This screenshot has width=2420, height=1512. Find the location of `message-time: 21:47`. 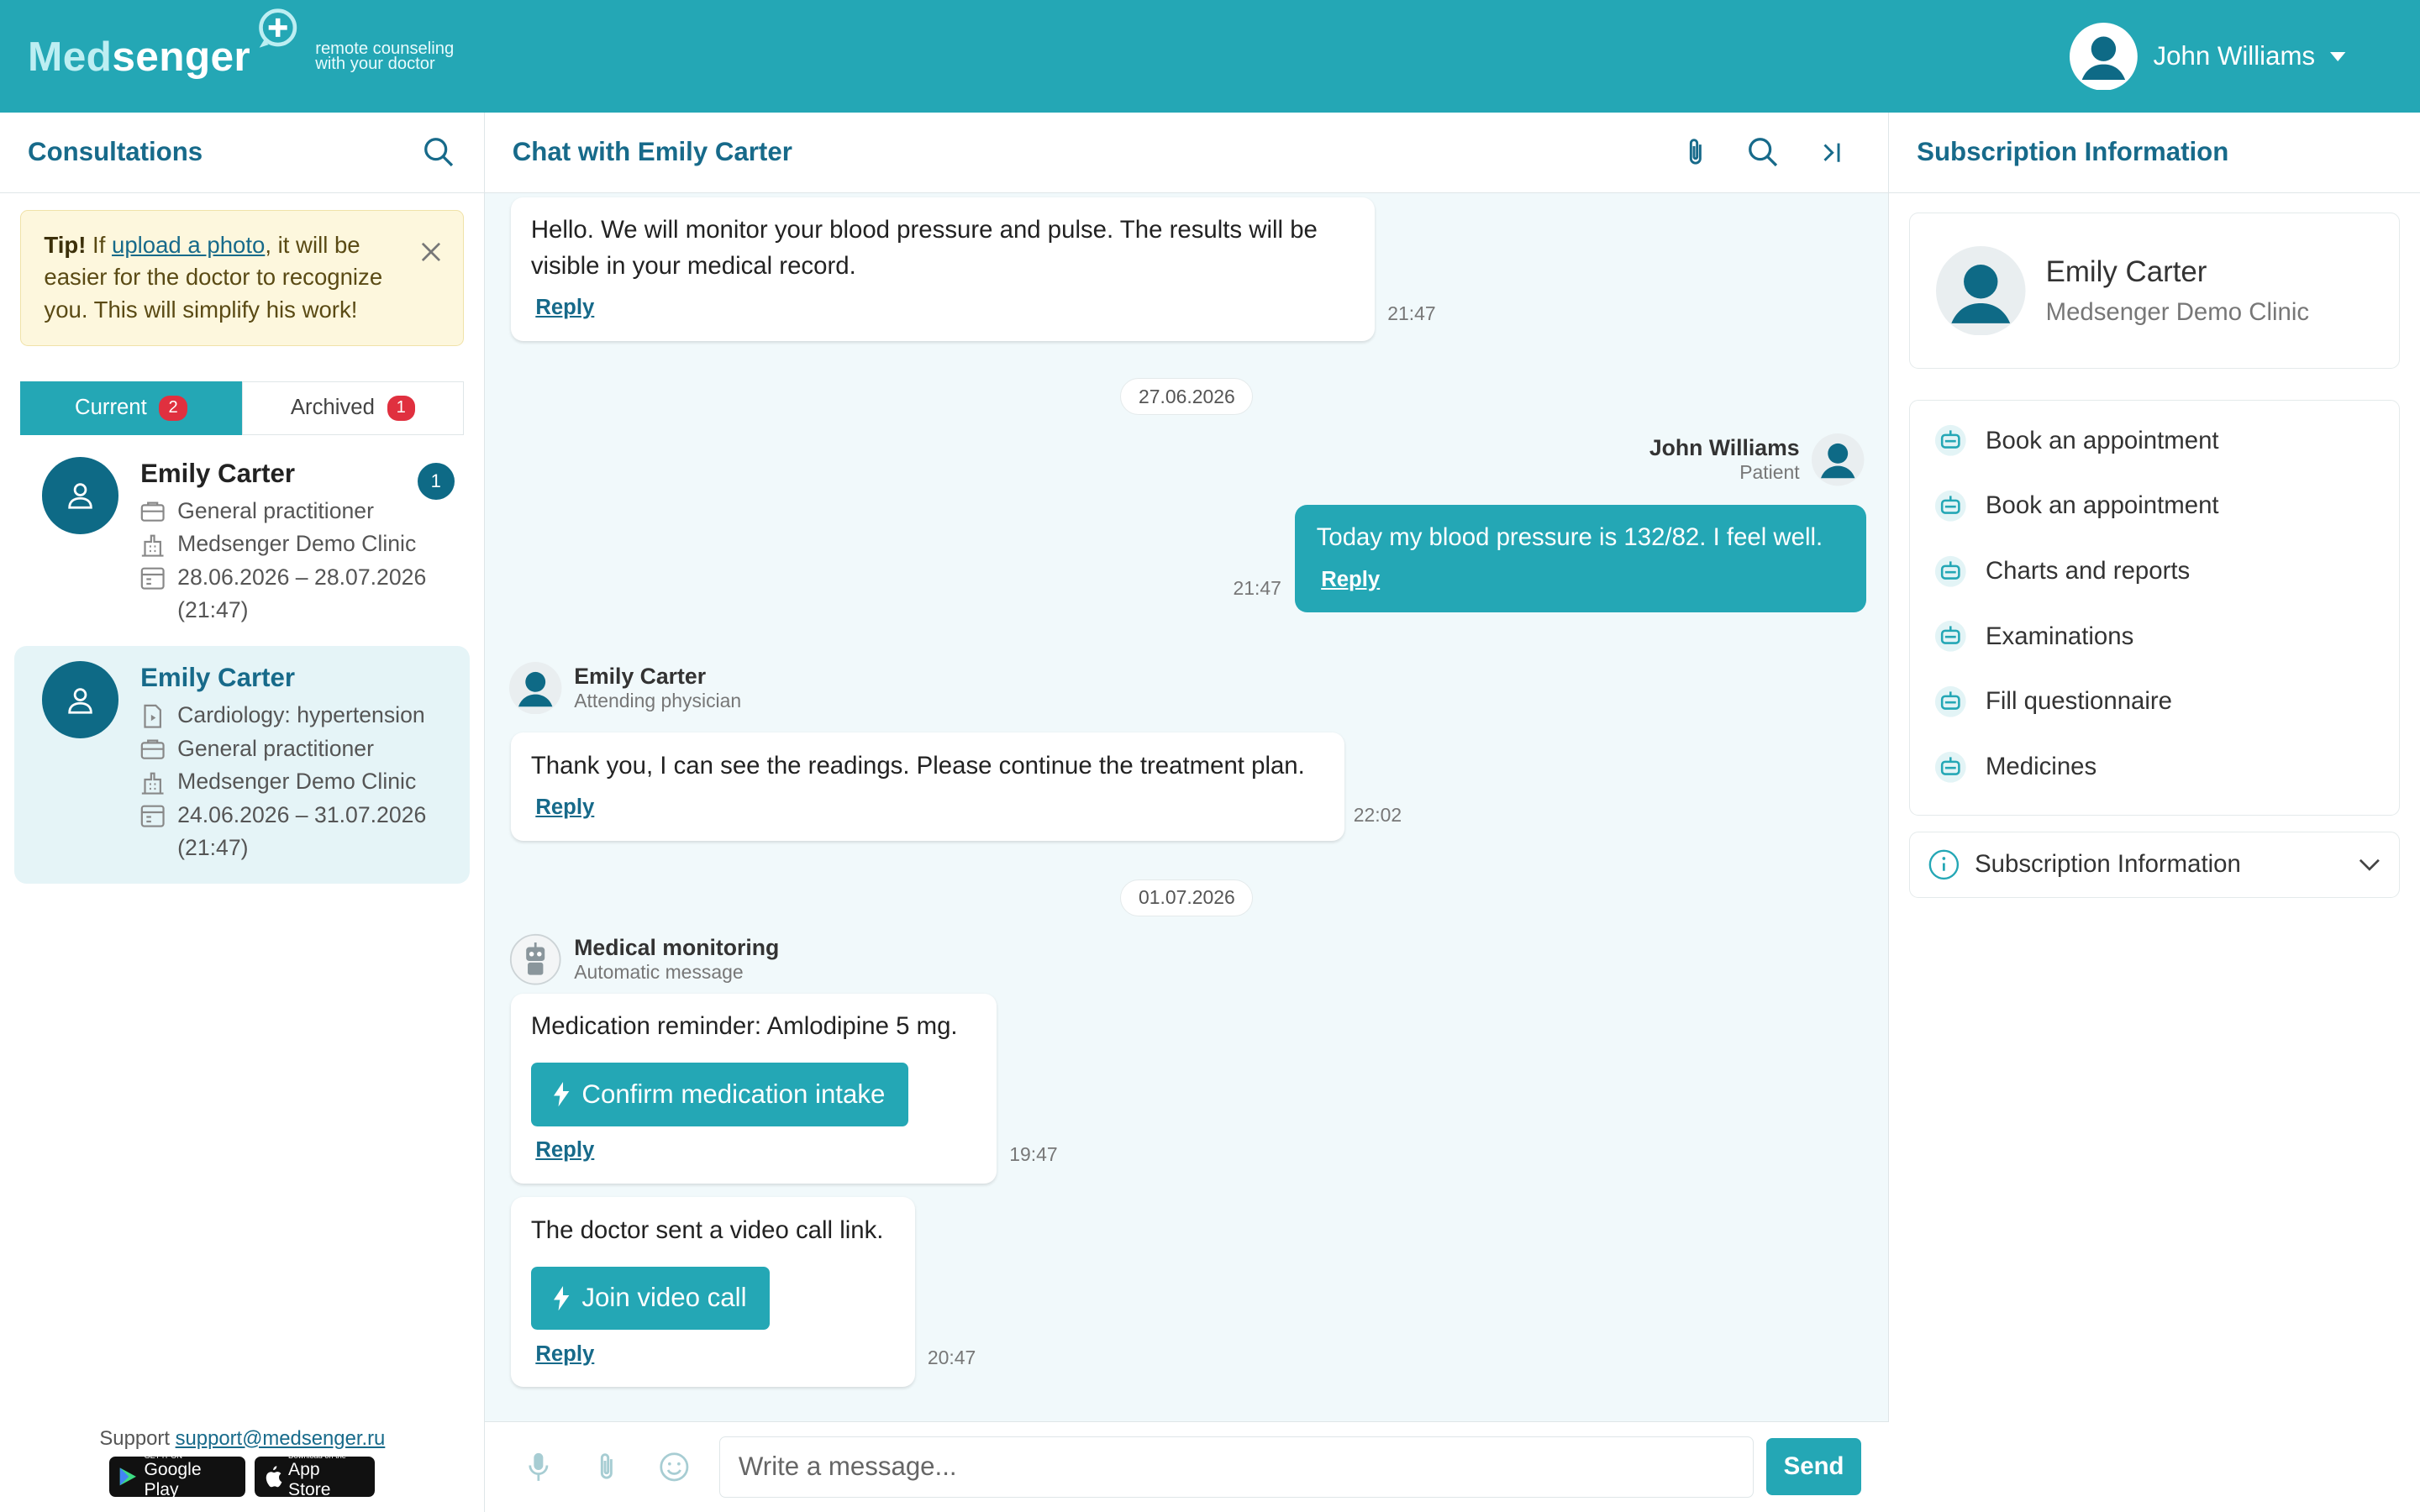

message-time: 21:47 is located at coordinates (1411, 313).